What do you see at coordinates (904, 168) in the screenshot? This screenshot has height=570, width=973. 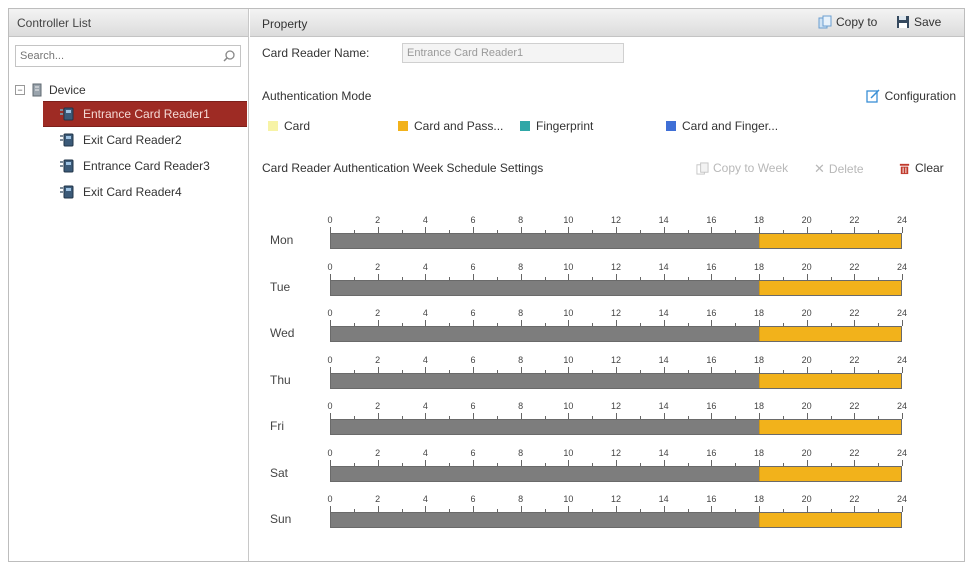 I see `trash-icon` at bounding box center [904, 168].